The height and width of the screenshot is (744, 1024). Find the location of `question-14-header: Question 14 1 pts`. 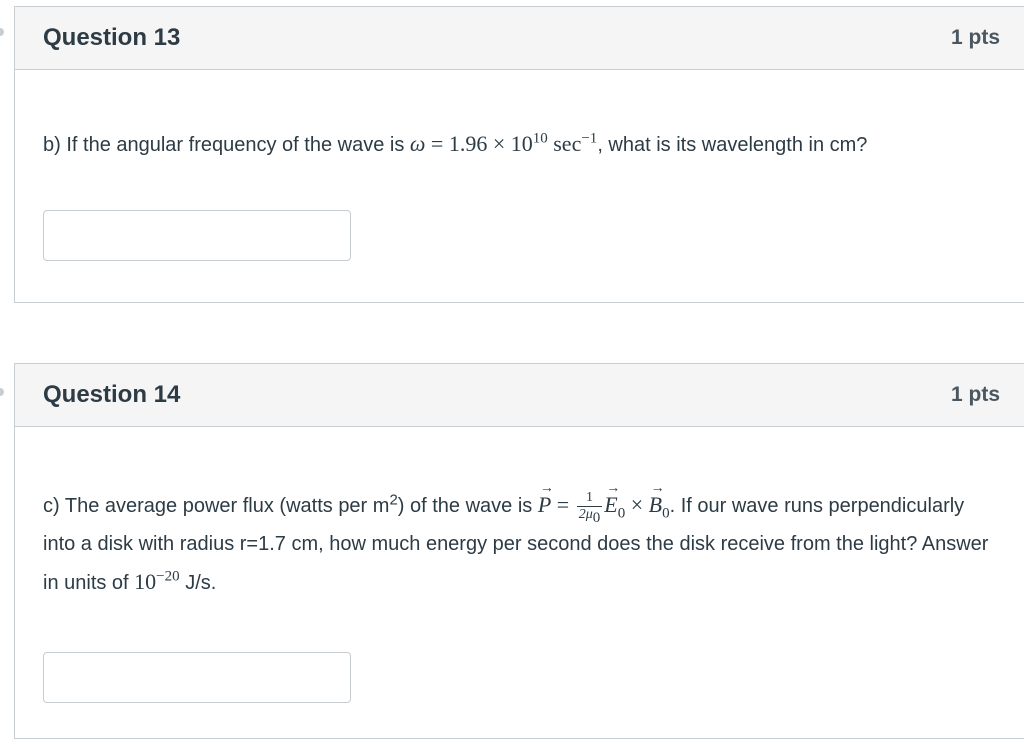

question-14-header: Question 14 1 pts is located at coordinates (519, 395).